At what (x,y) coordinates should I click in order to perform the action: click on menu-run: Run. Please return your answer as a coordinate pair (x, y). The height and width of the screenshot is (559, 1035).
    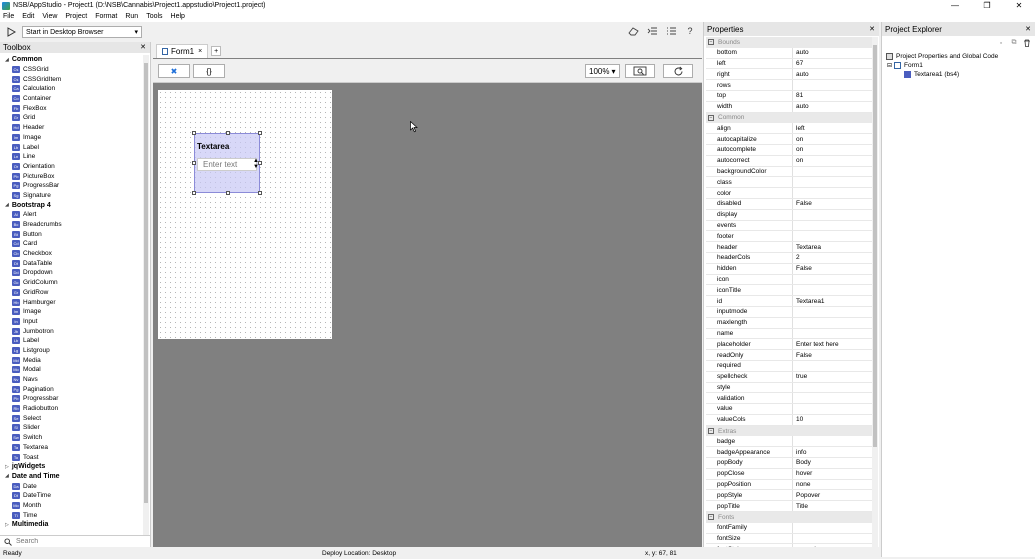
    Looking at the image, I should click on (131, 16).